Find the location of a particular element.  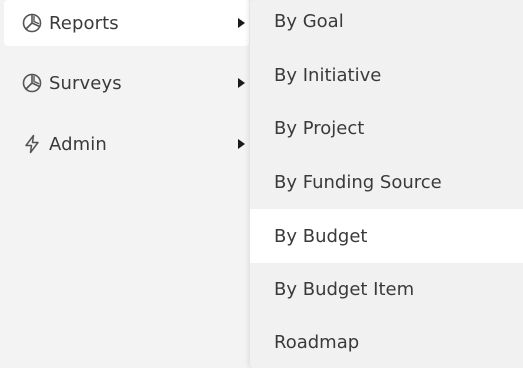

sidebar-item-admin: Admin is located at coordinates (126, 144).